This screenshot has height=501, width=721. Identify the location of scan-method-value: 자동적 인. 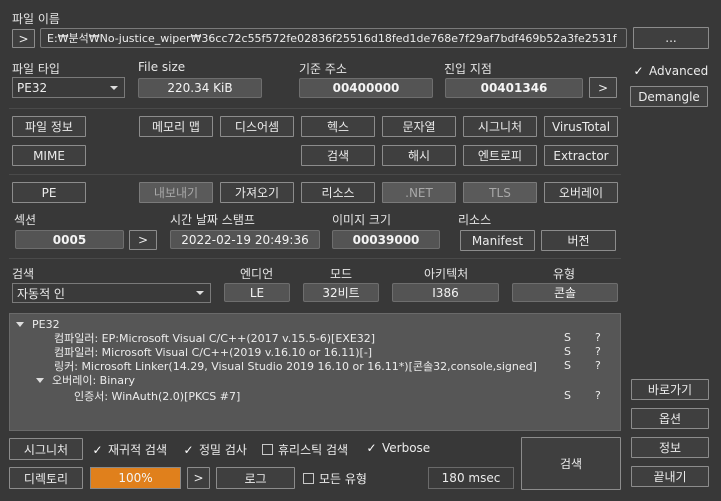
(41, 293).